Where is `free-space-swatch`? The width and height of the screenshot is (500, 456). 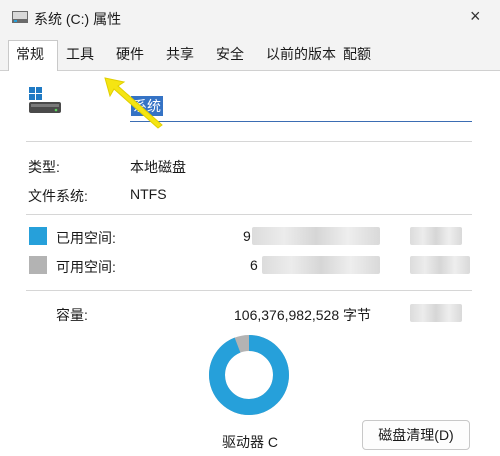
free-space-swatch is located at coordinates (38, 265).